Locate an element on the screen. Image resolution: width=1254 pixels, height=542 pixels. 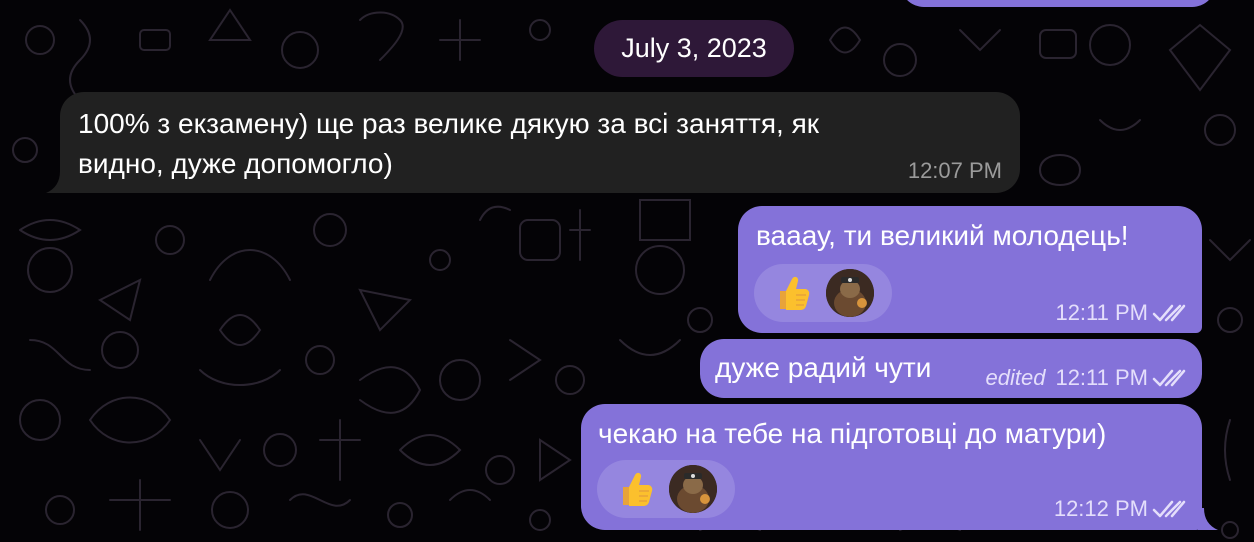
message-meta: 12:11 PM is located at coordinates (1121, 313).